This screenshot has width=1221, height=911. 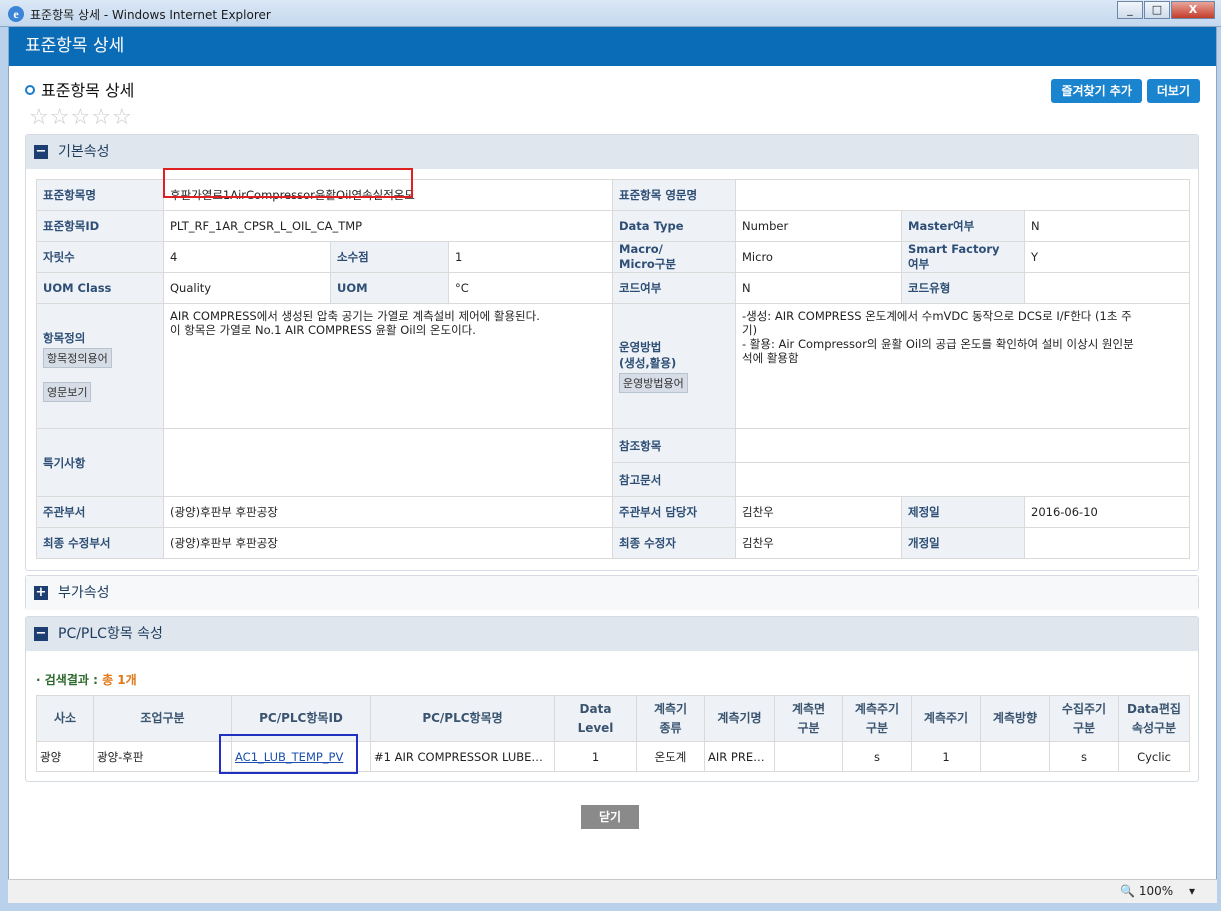 I want to click on add-favorite-button: 즐겨찾기 추가, so click(x=1096, y=91).